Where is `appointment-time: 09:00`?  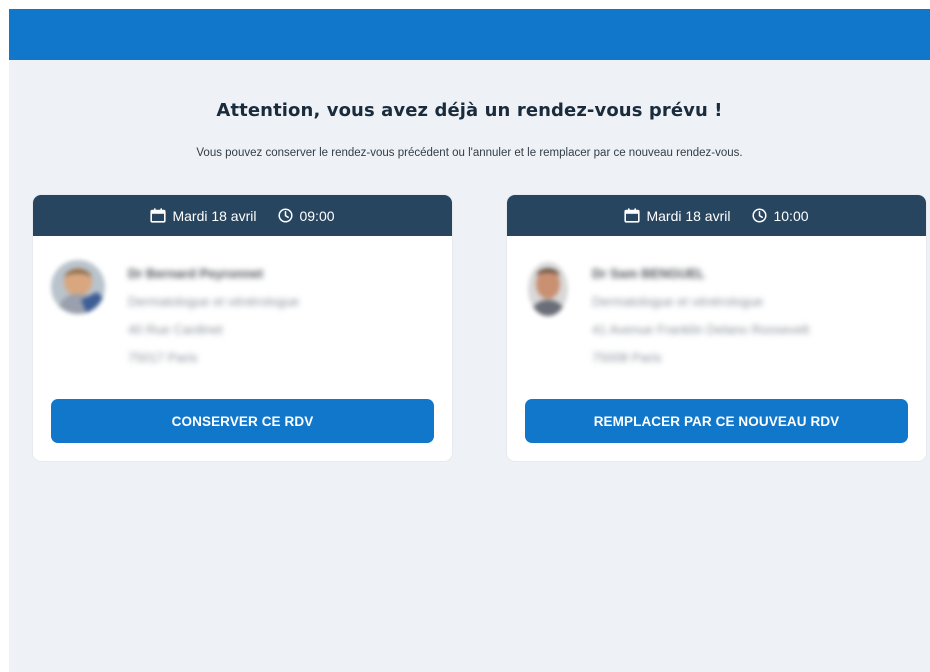 appointment-time: 09:00 is located at coordinates (306, 215).